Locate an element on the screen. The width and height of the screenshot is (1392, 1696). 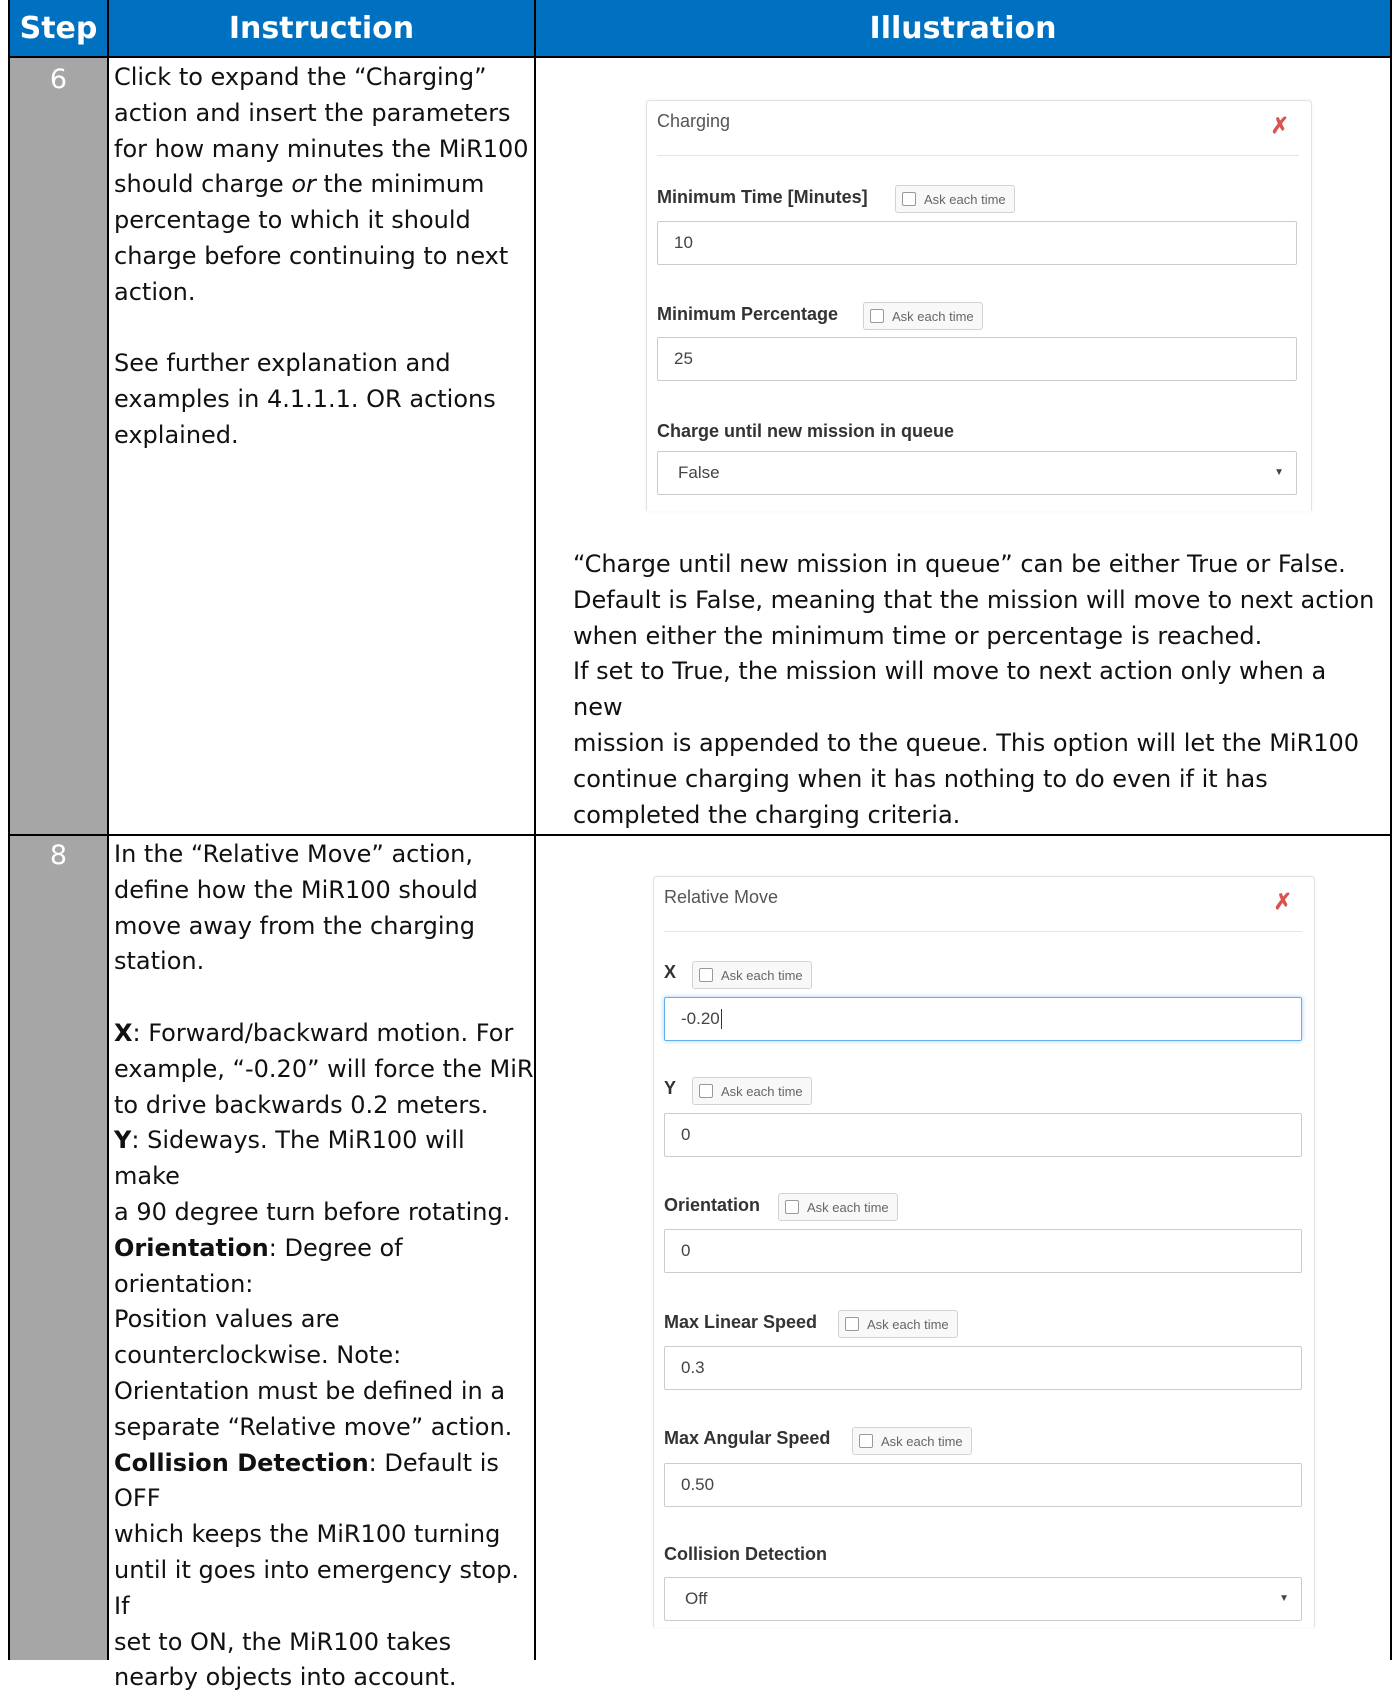
instruction-line: set to ON, the MiR100 takes is located at coordinates (283, 1641).